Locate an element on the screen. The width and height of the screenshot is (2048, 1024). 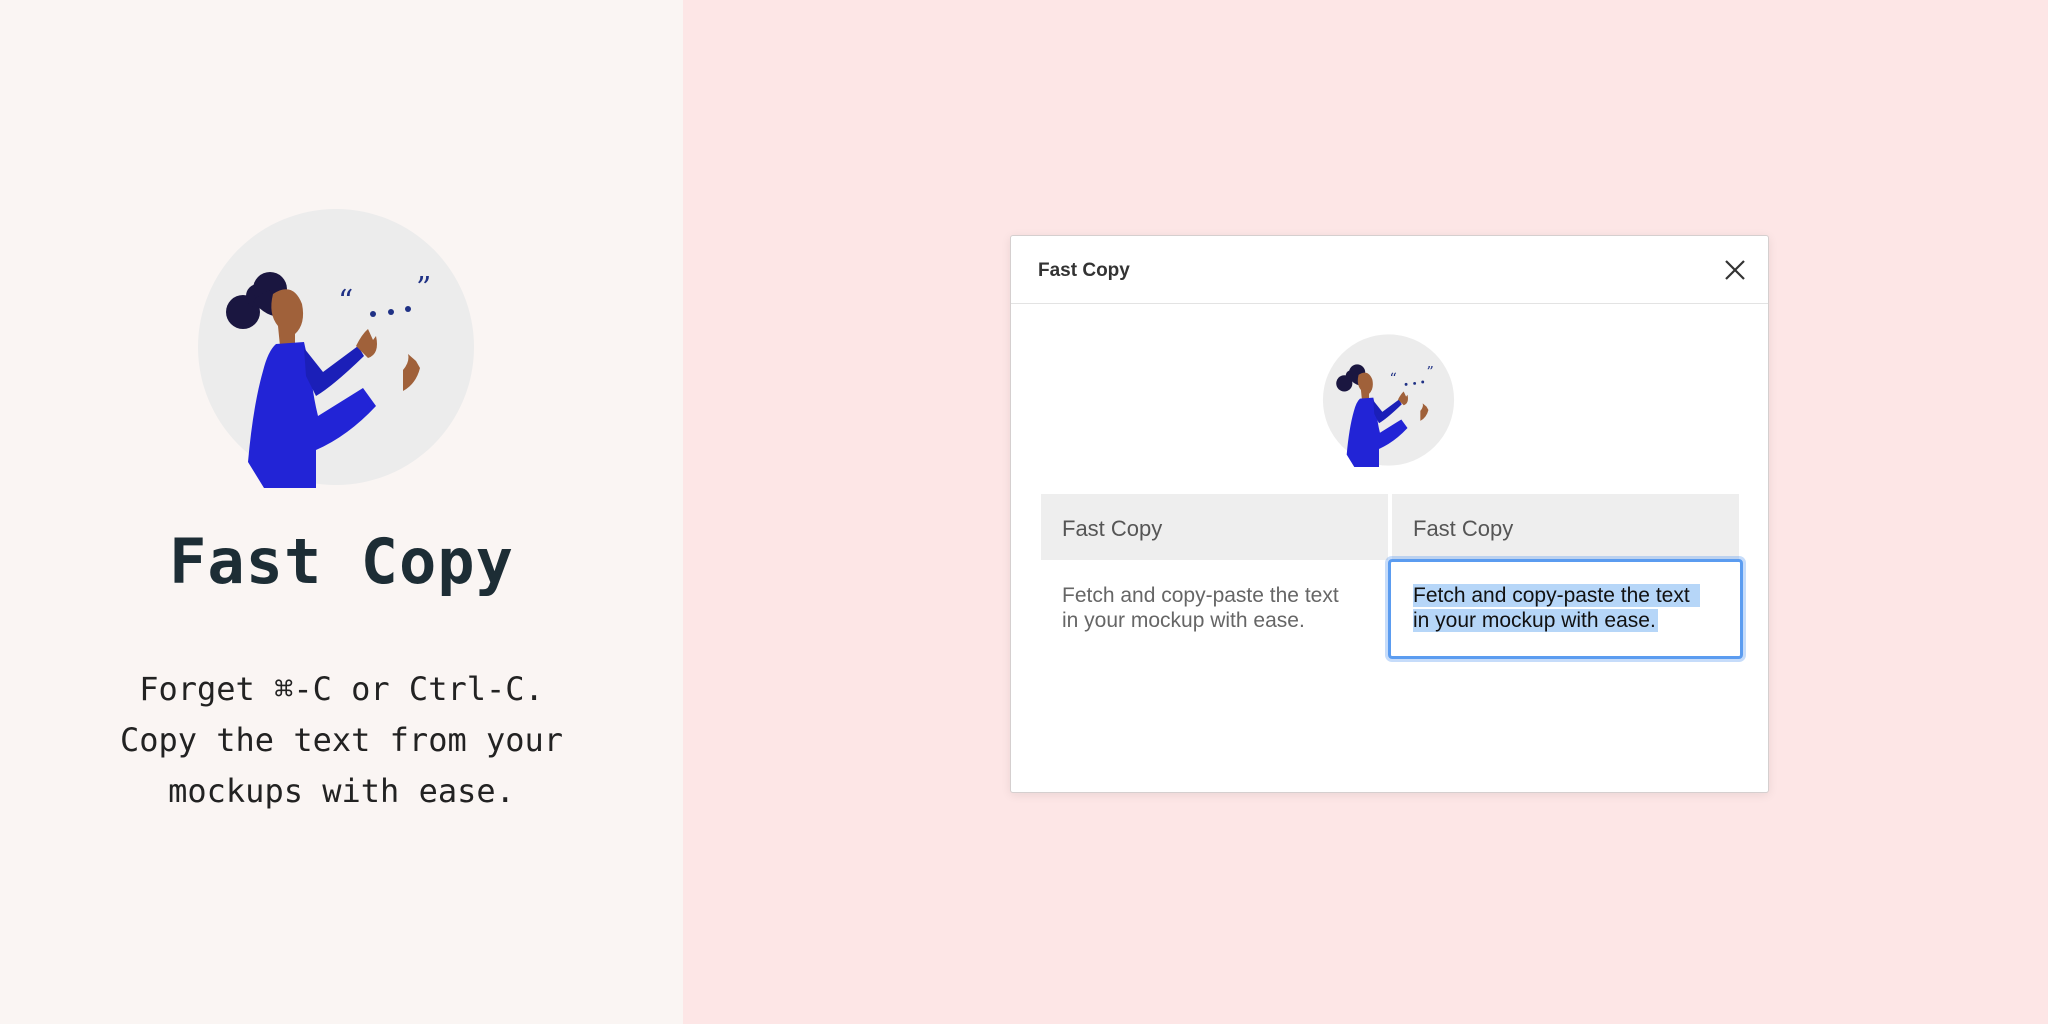
close-button is located at coordinates (1735, 270).